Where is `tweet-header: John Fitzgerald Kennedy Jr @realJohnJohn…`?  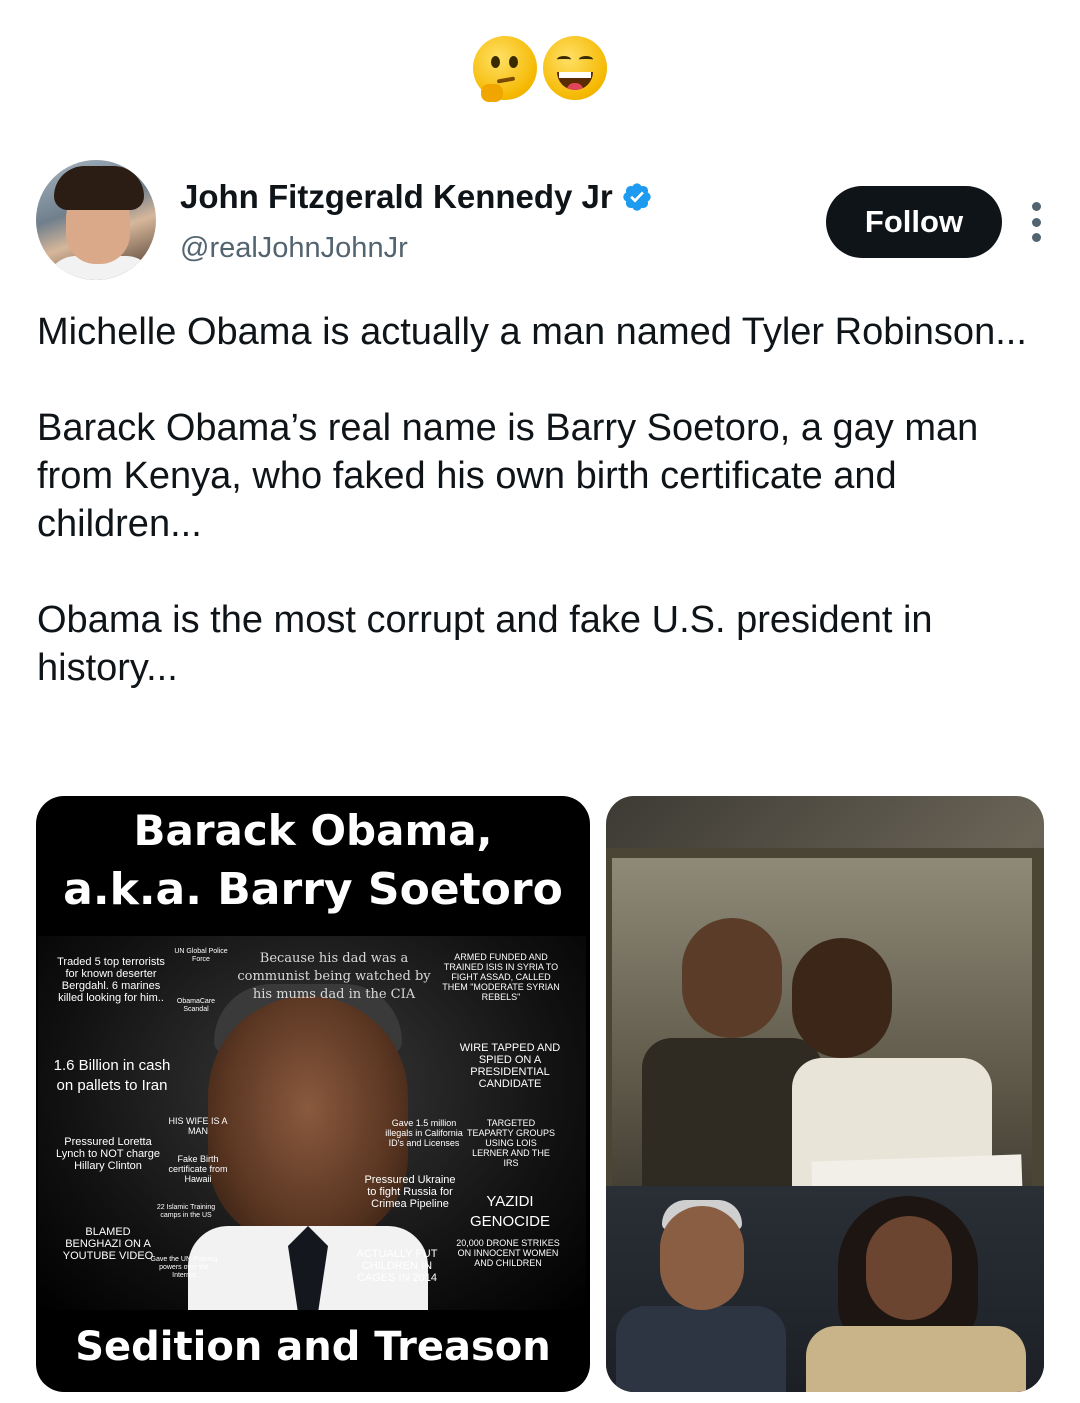
tweet-header: John Fitzgerald Kennedy Jr @realJohnJohn… is located at coordinates (540, 222).